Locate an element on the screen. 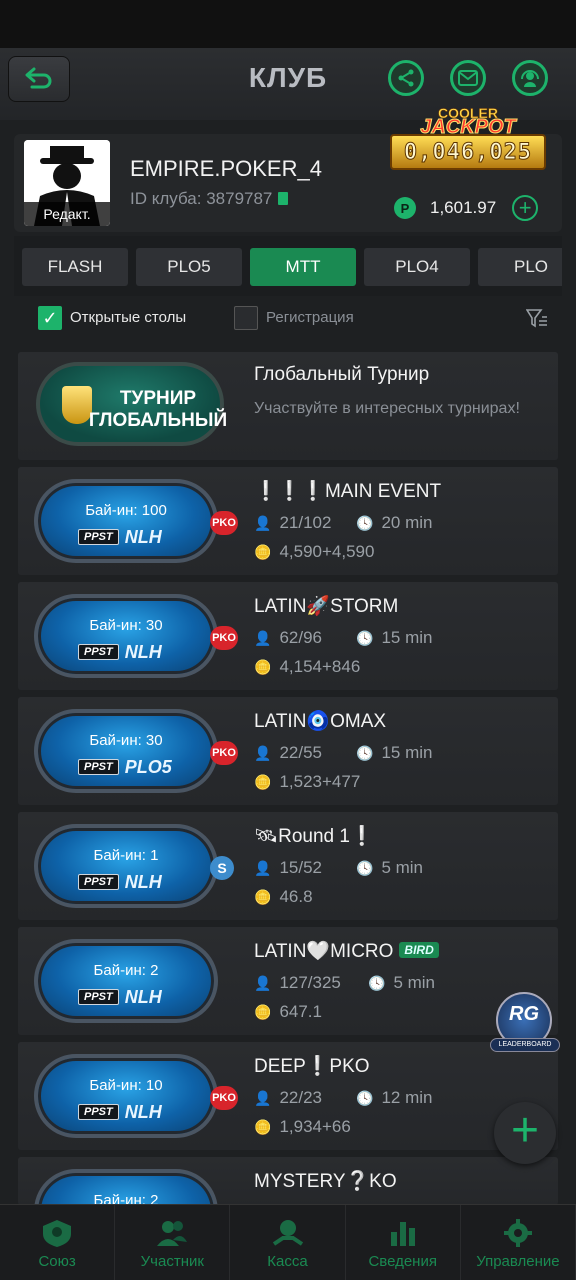 The height and width of the screenshot is (1280, 576). tab-plo: PLO is located at coordinates (520, 267).